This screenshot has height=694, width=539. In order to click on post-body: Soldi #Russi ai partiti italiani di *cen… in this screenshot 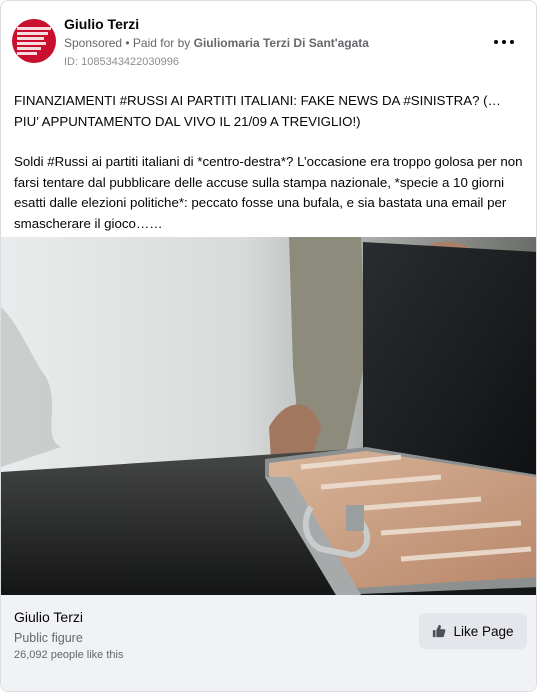, I will do `click(268, 192)`.